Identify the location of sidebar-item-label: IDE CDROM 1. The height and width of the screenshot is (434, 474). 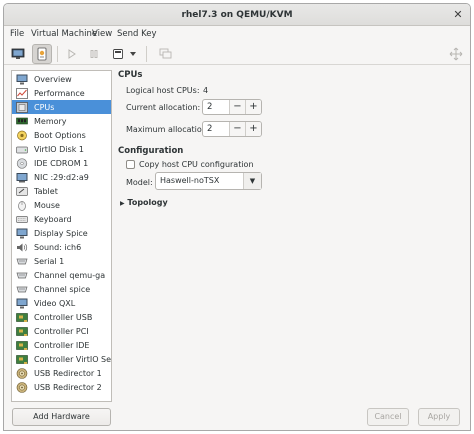
(61, 163).